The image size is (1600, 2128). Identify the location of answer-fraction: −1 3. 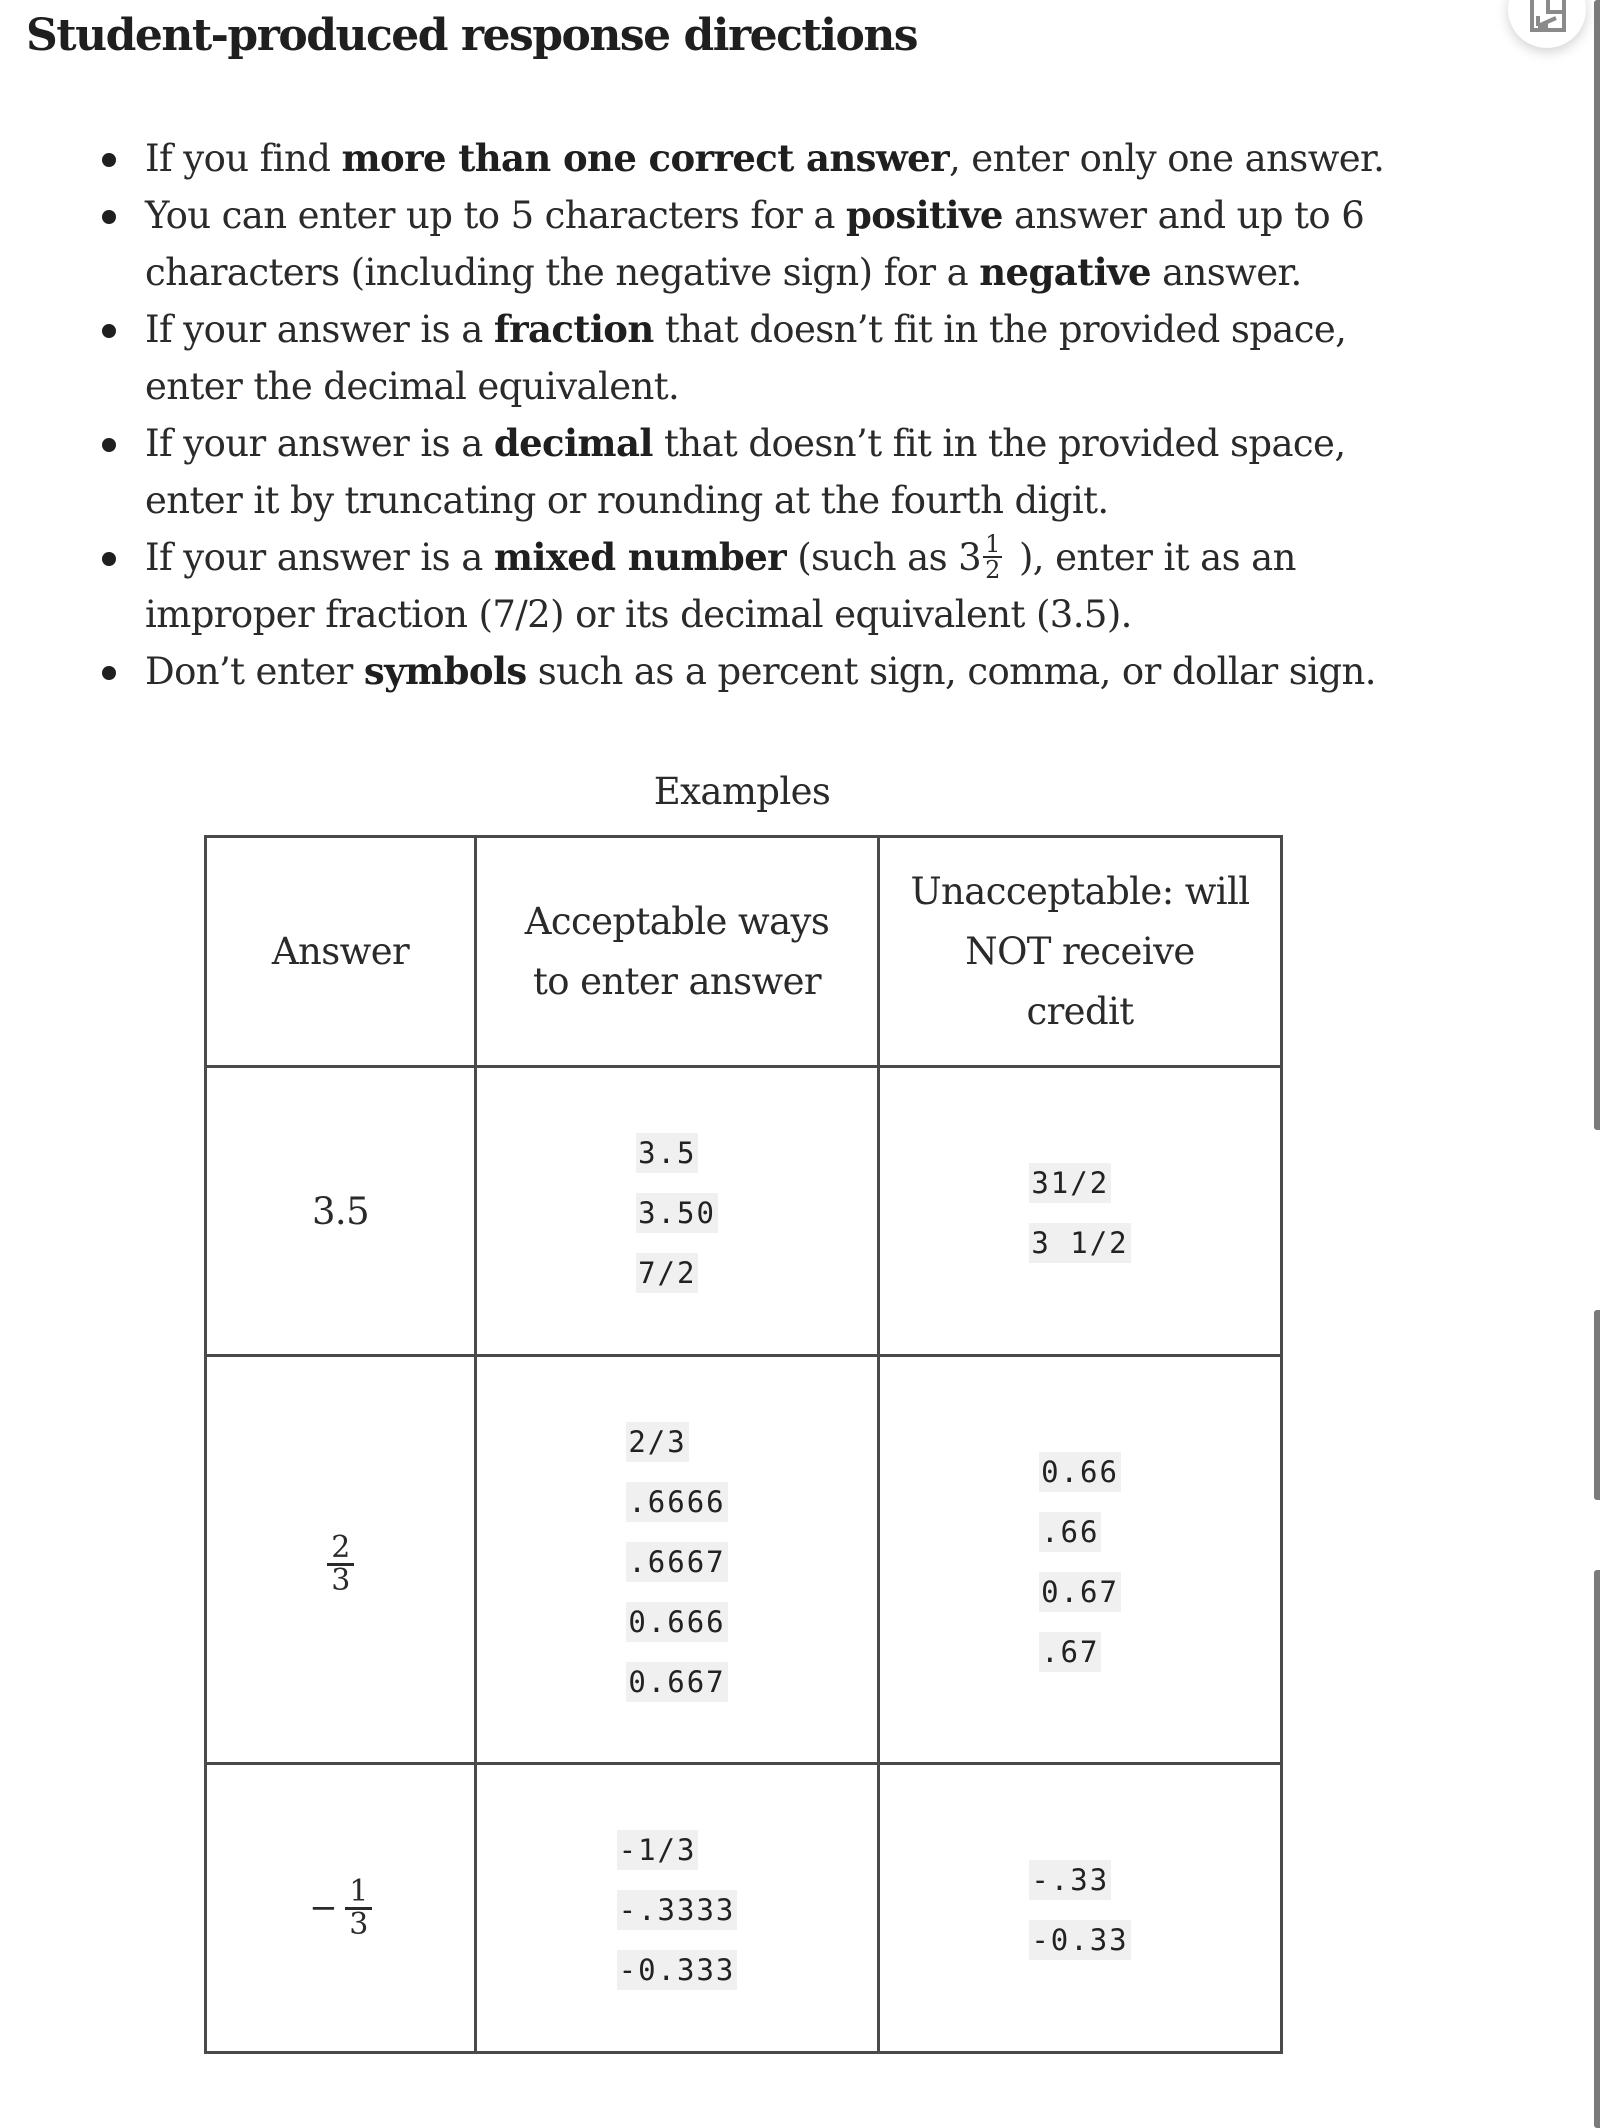
(340, 1909).